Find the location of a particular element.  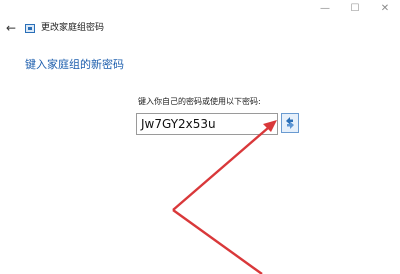

annotation-arrow-upper-line is located at coordinates (220, 169).